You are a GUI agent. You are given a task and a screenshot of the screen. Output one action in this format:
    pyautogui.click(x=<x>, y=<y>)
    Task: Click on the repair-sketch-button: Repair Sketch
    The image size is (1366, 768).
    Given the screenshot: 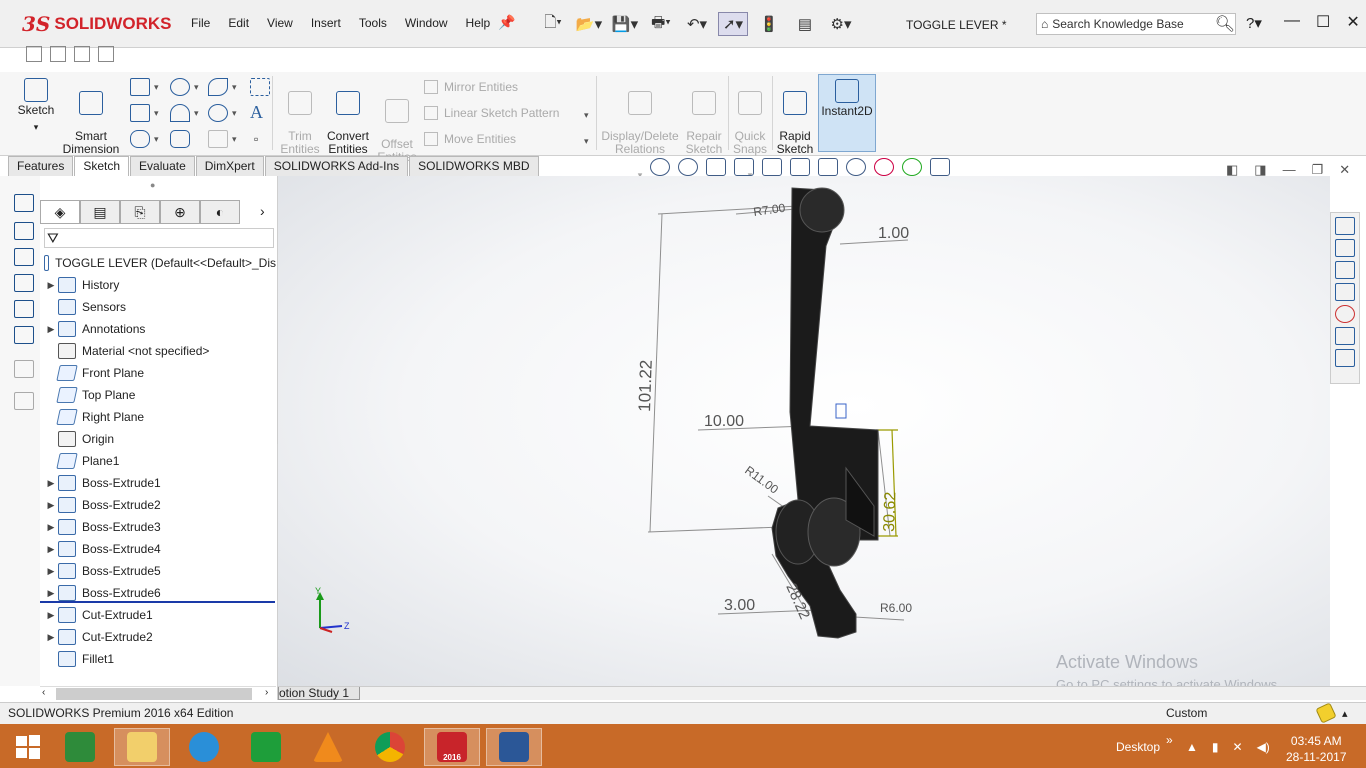 What is the action you would take?
    pyautogui.click(x=704, y=123)
    